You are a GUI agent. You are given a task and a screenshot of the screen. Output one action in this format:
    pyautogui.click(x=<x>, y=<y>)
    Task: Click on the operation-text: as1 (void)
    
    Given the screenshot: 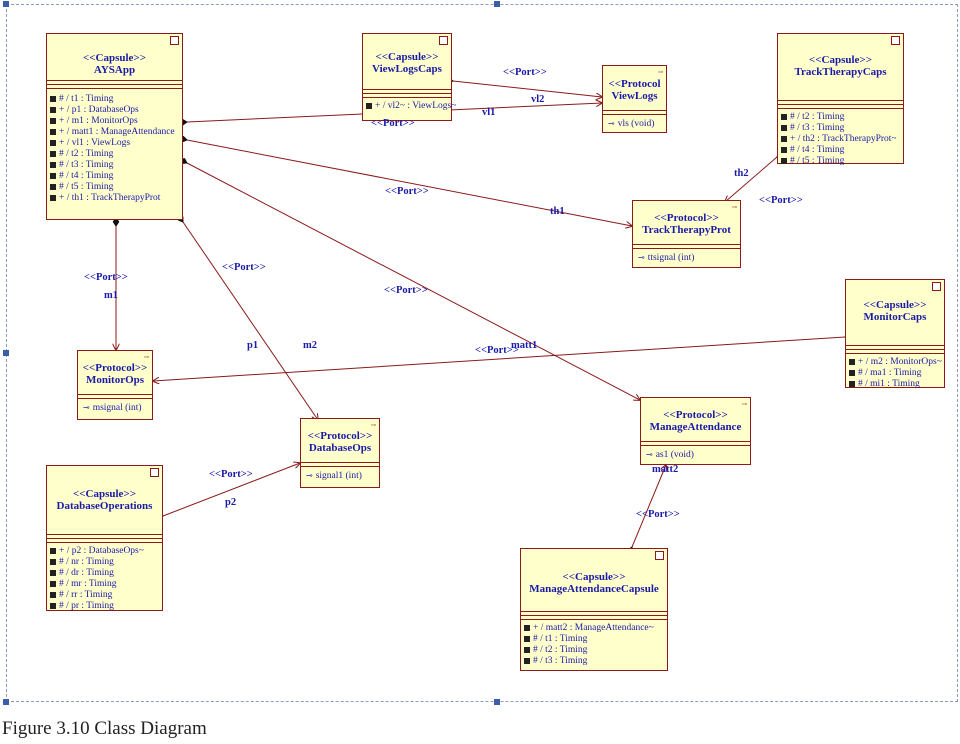 What is the action you would take?
    pyautogui.click(x=674, y=455)
    